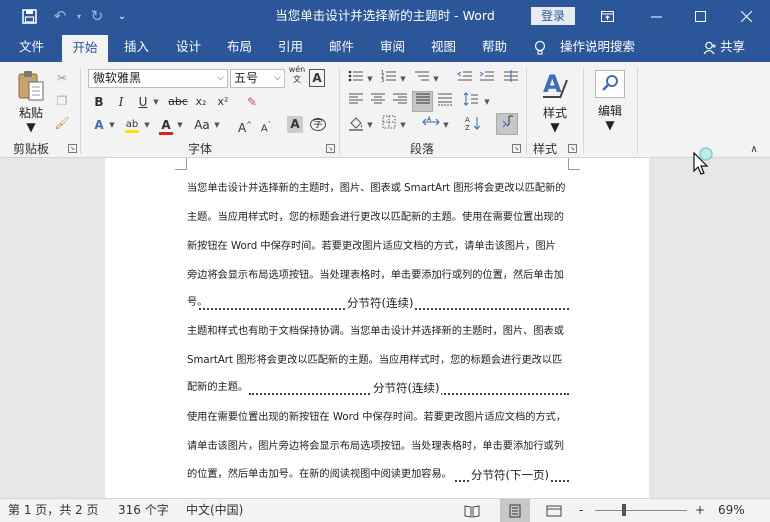 Image resolution: width=770 pixels, height=522 pixels. What do you see at coordinates (166, 125) in the screenshot?
I see `font-color-icon: A` at bounding box center [166, 125].